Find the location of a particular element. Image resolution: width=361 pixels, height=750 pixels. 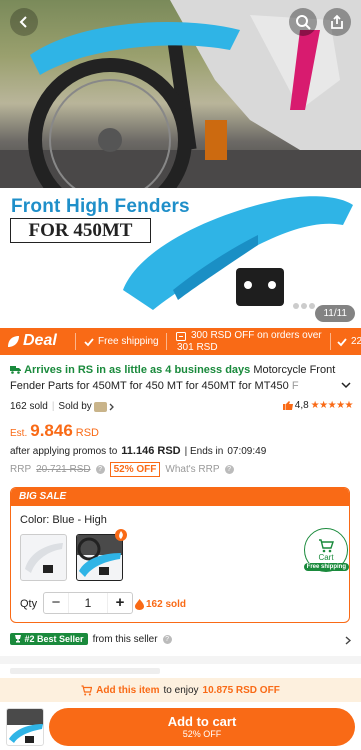

qty-value: 1 is located at coordinates (88, 603).